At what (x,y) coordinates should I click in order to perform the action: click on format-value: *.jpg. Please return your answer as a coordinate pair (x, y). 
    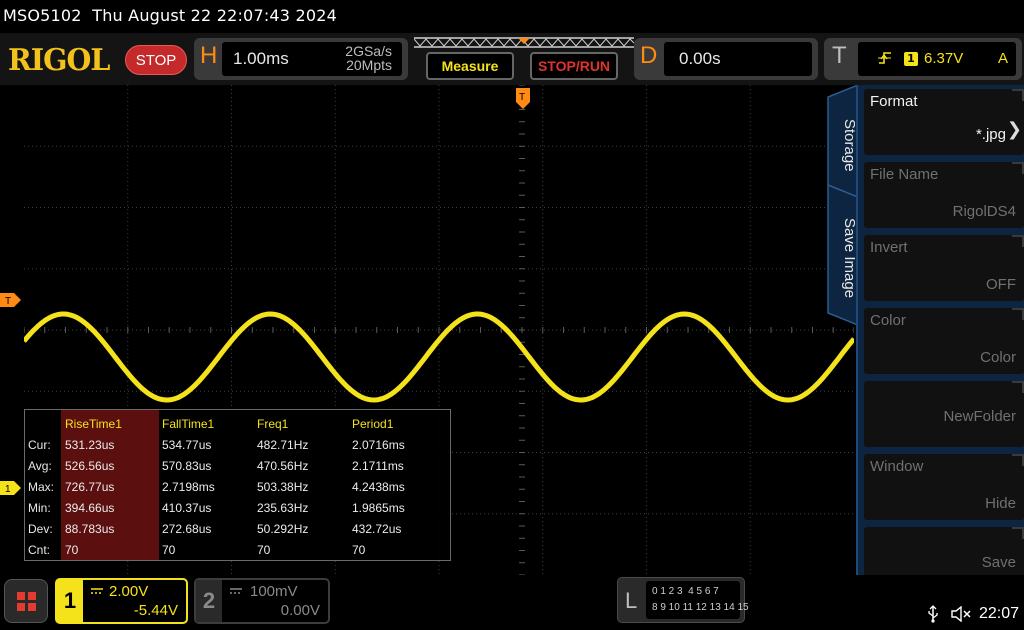
    Looking at the image, I should click on (990, 134).